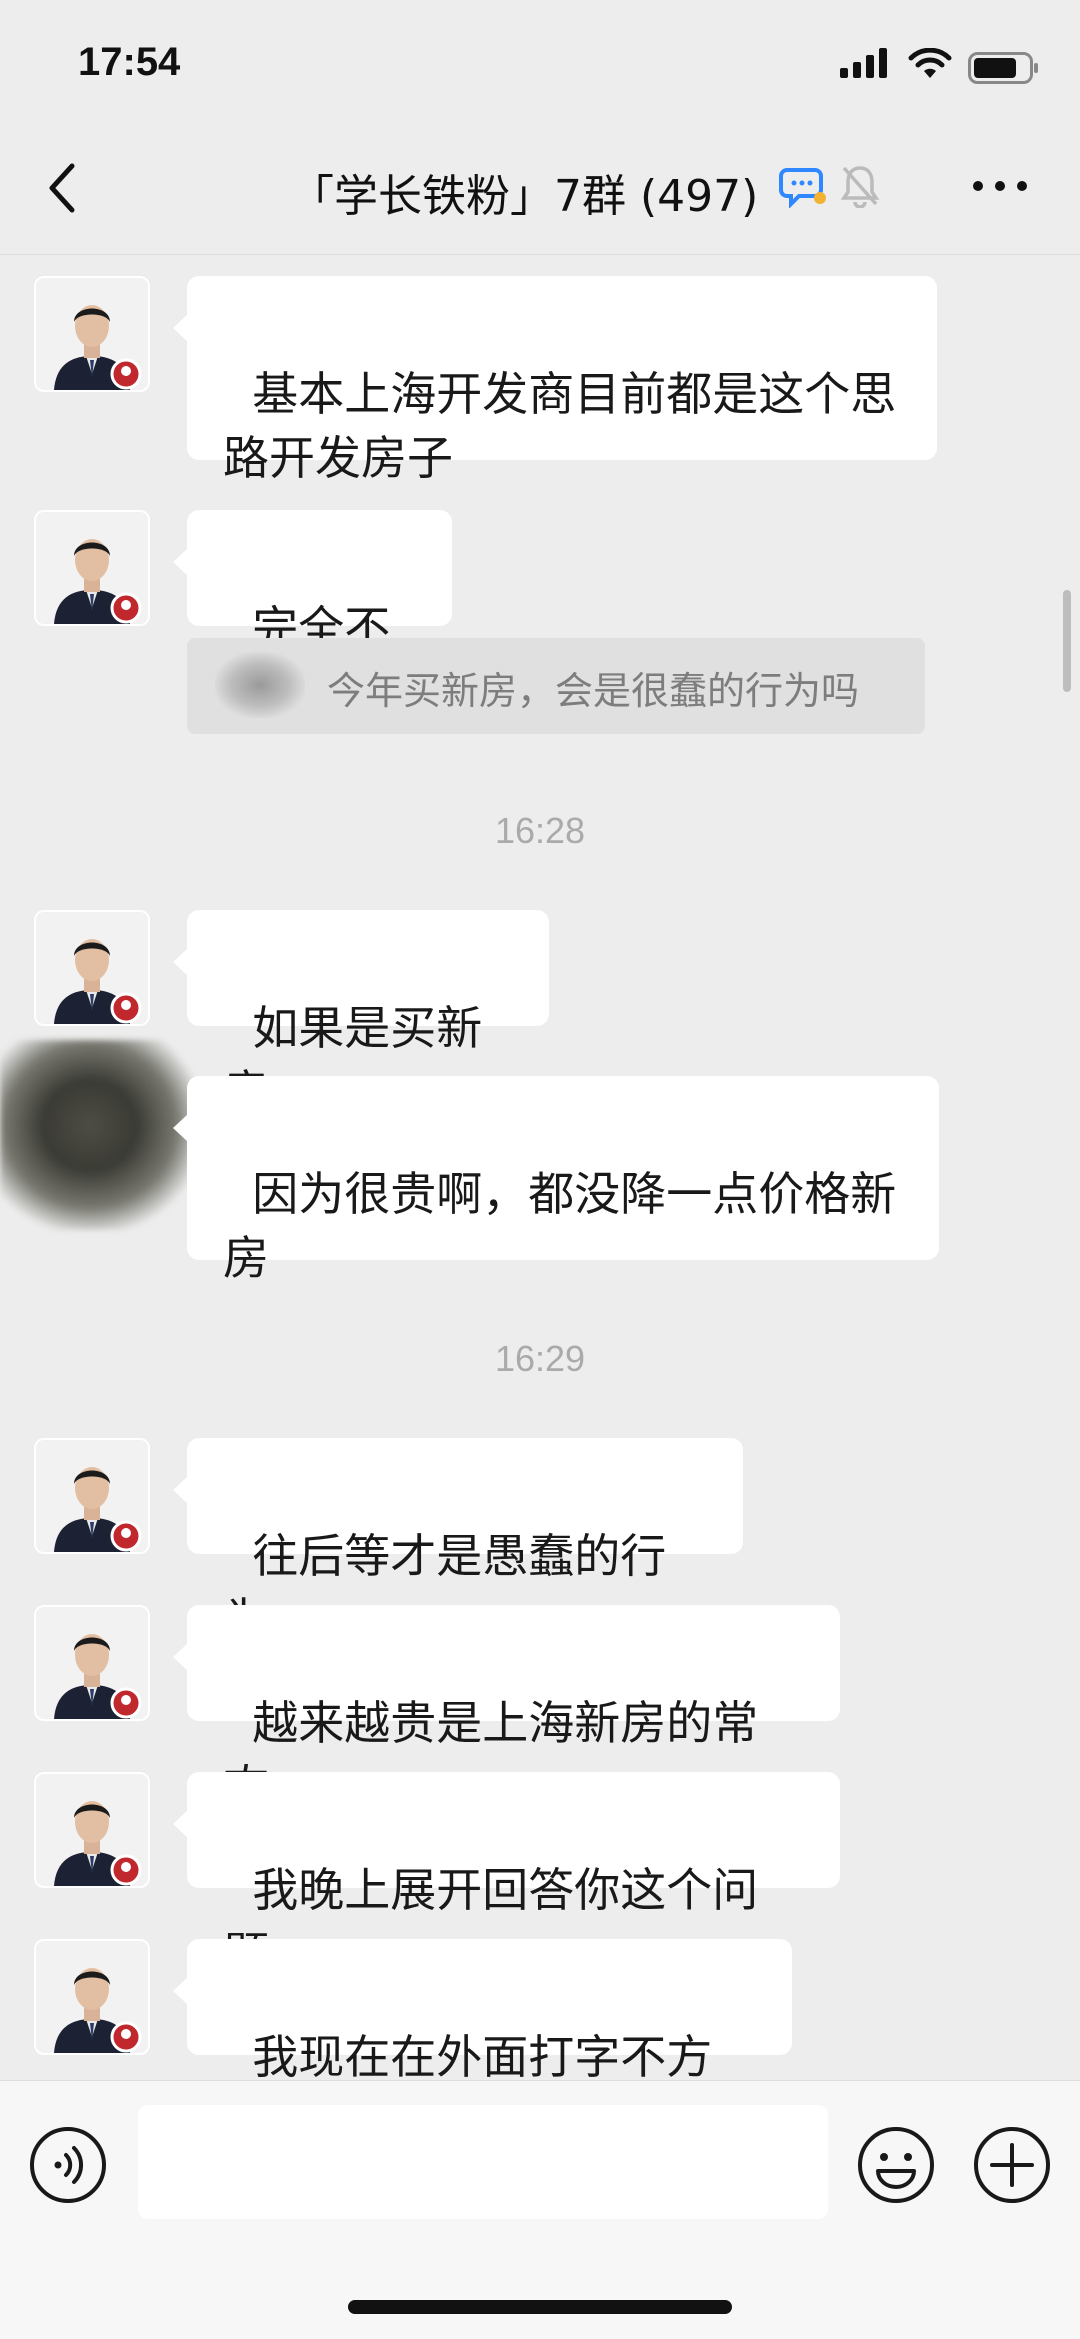 This screenshot has width=1080, height=2339. What do you see at coordinates (483, 2162) in the screenshot?
I see `message-input` at bounding box center [483, 2162].